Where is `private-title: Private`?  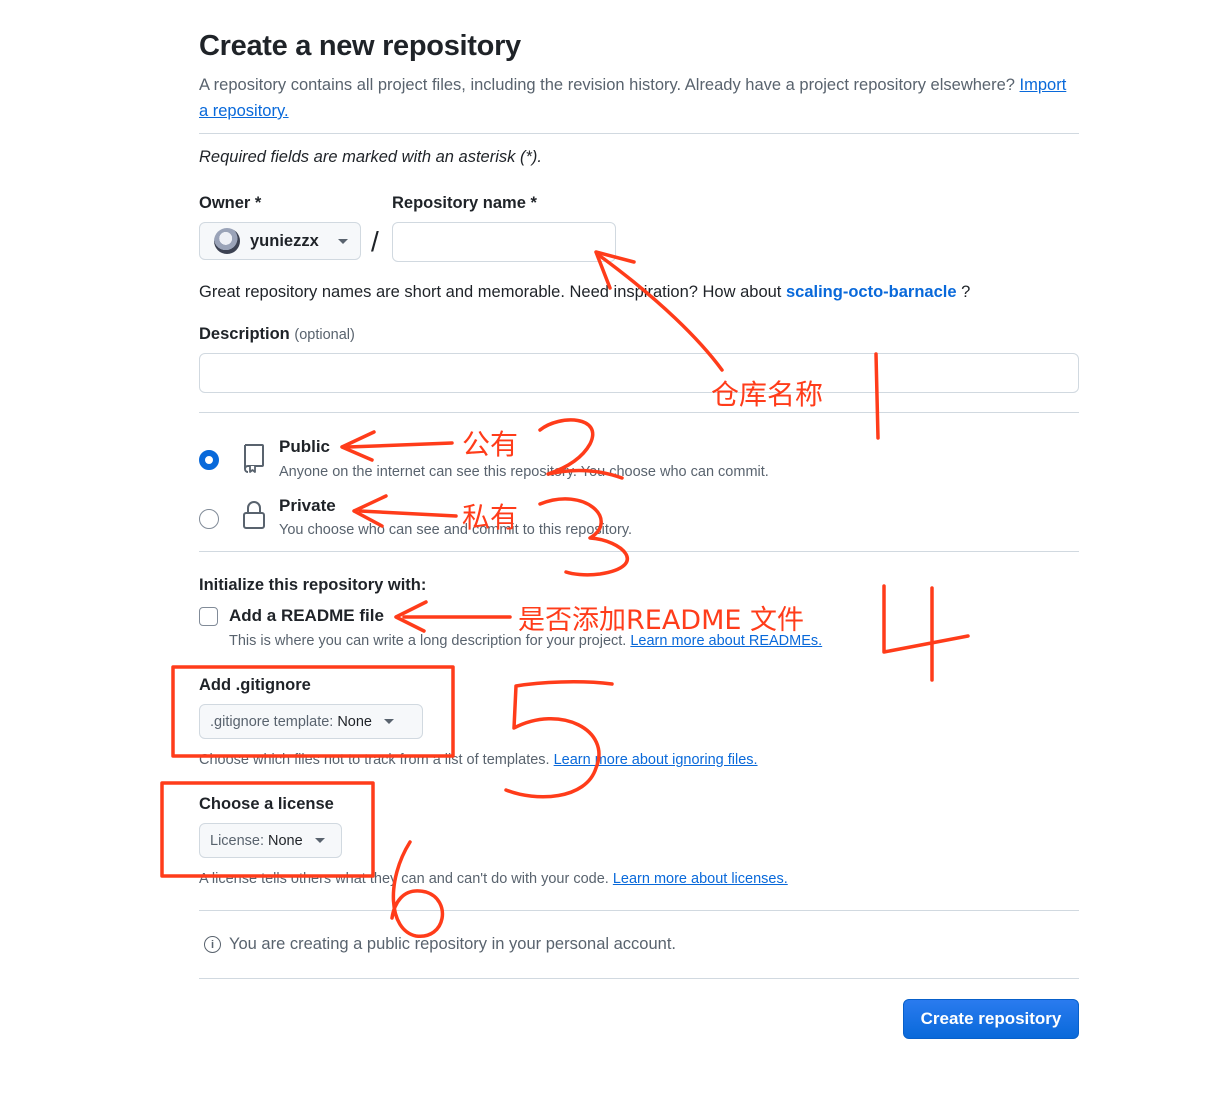 private-title: Private is located at coordinates (307, 505).